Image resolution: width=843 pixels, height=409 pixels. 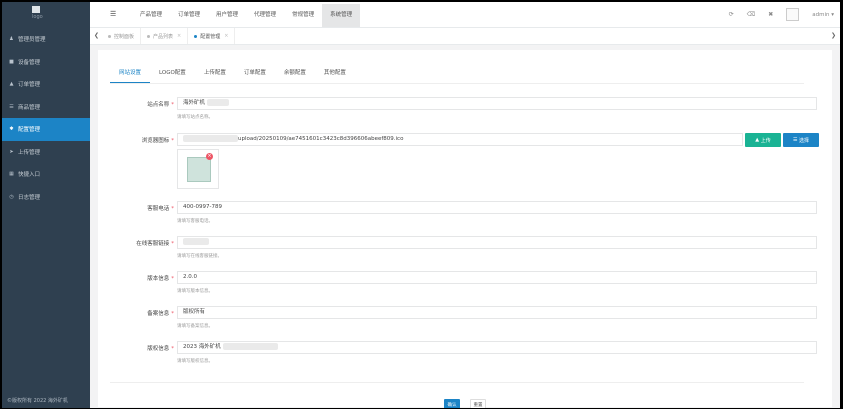 What do you see at coordinates (770, 14) in the screenshot?
I see `fullscreen-icon: ✖` at bounding box center [770, 14].